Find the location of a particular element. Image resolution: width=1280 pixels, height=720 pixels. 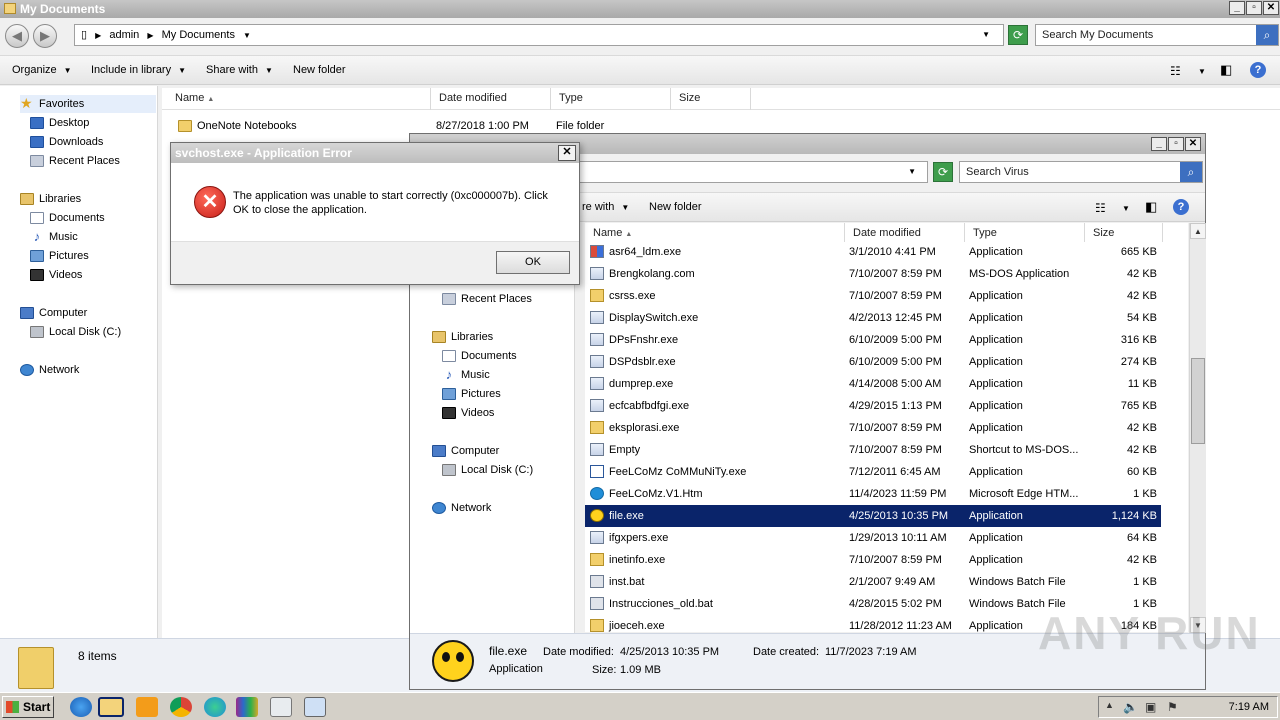

breadcrumb-my-documents: My Documents is located at coordinates (198, 35).